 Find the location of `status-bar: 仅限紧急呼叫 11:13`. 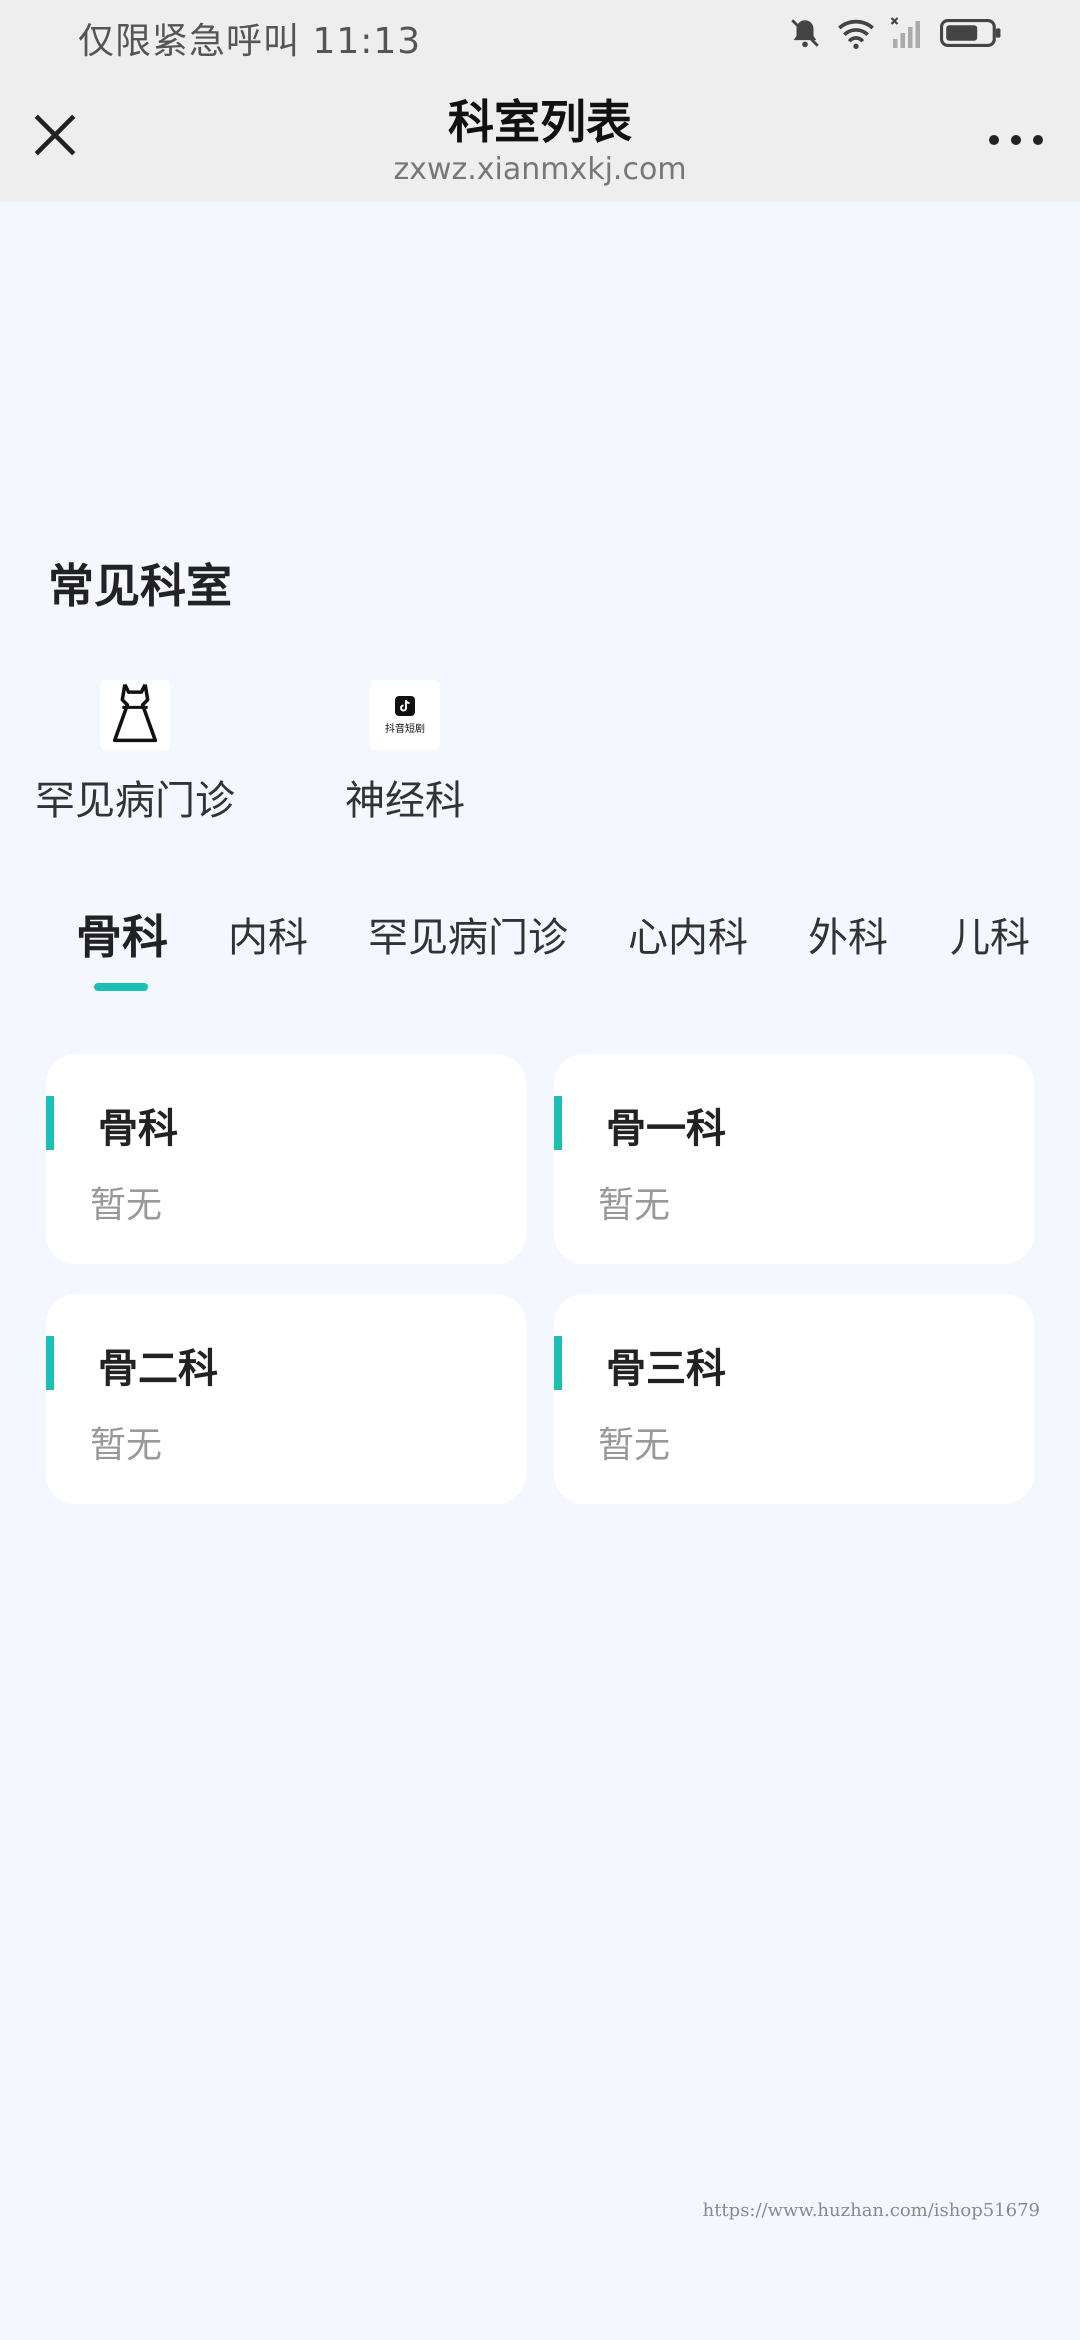

status-bar: 仅限紧急呼叫 11:13 is located at coordinates (540, 36).